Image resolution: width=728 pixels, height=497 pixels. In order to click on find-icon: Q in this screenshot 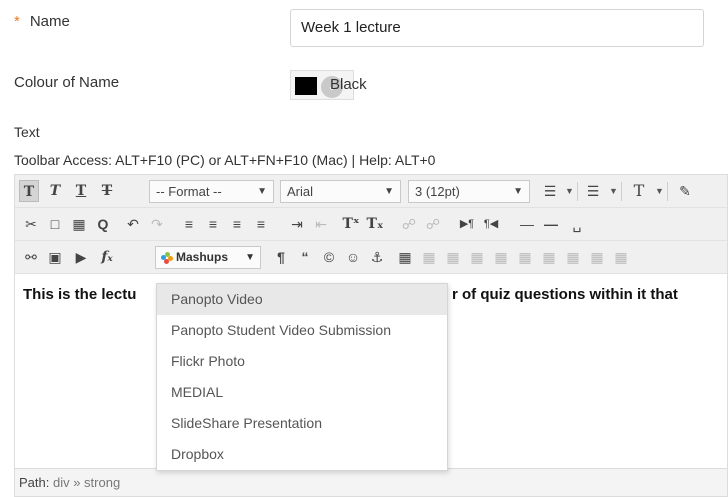, I will do `click(103, 224)`.